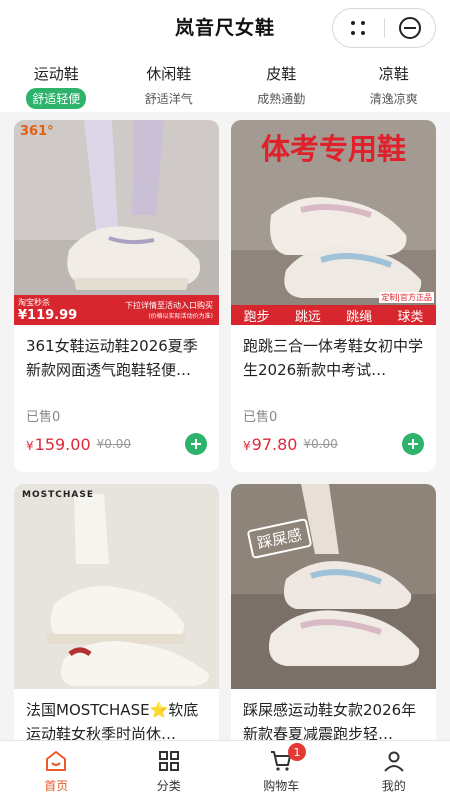  What do you see at coordinates (307, 317) in the screenshot?
I see `feature-label: 跳远` at bounding box center [307, 317].